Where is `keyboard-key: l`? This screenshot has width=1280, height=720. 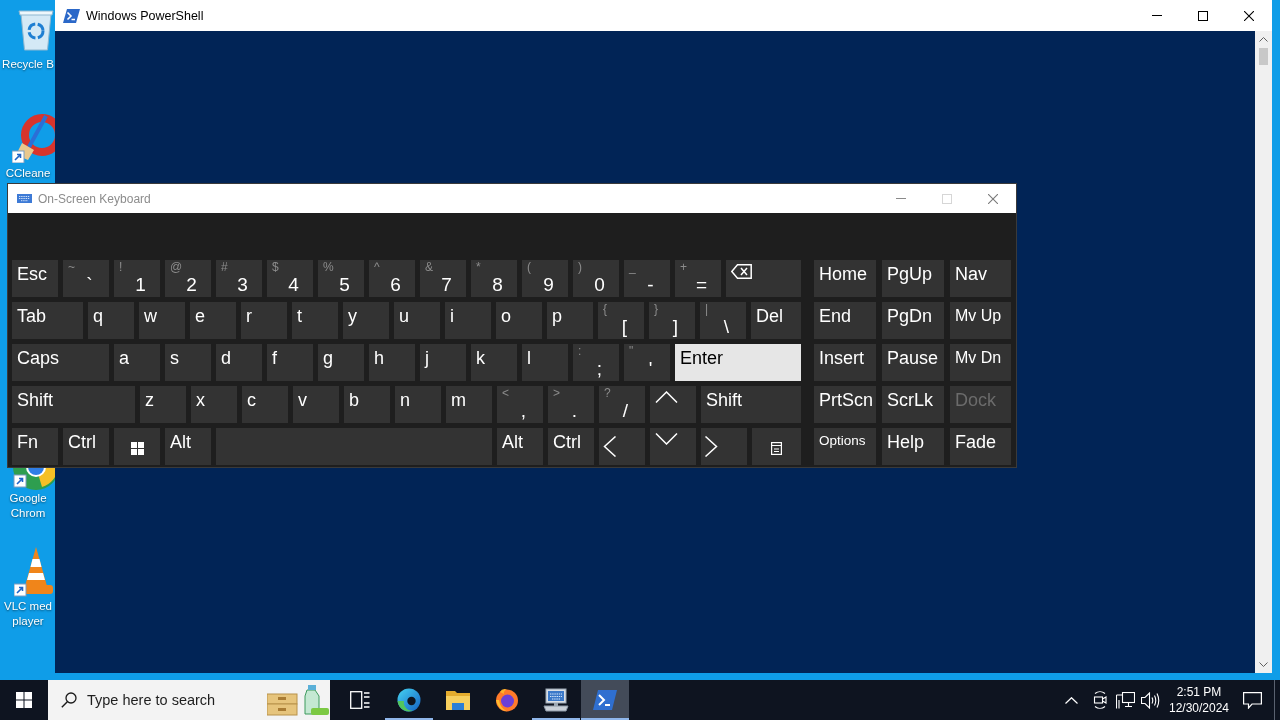
keyboard-key: l is located at coordinates (545, 362).